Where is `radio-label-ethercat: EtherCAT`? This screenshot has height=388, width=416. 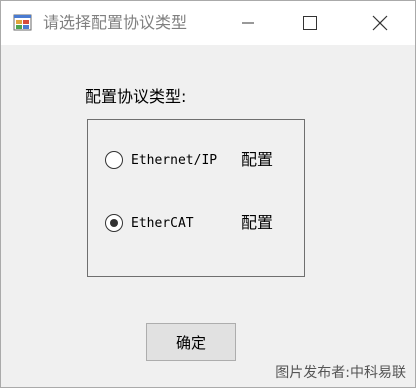 radio-label-ethercat: EtherCAT is located at coordinates (162, 223).